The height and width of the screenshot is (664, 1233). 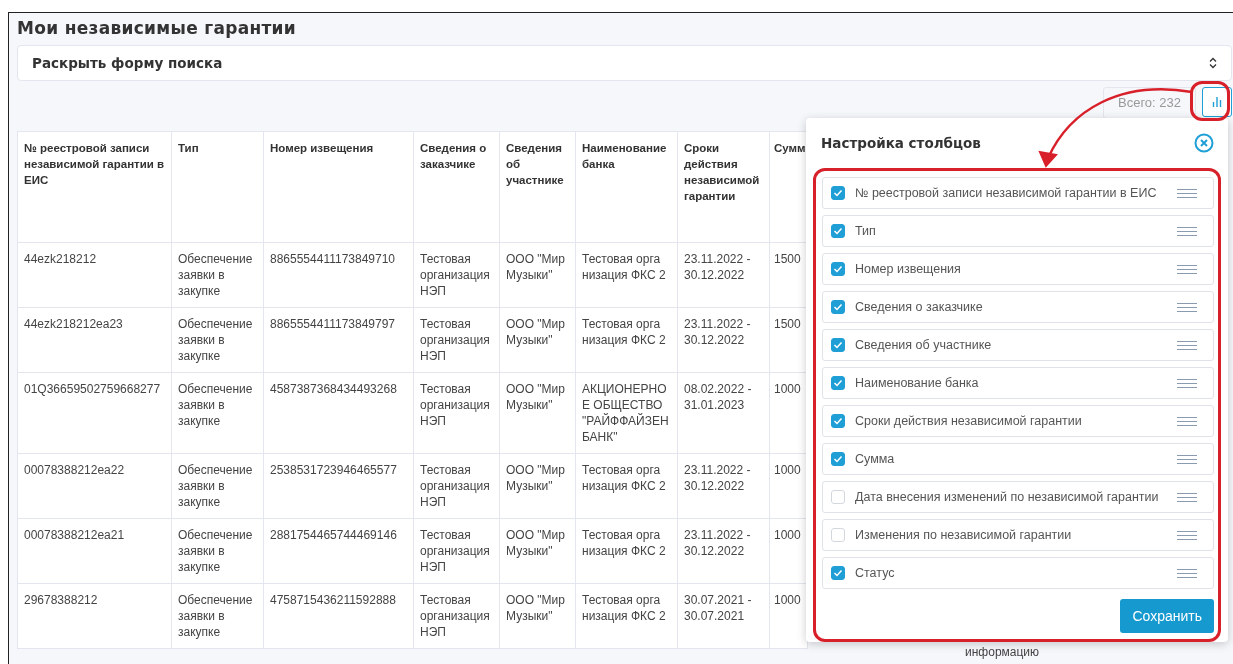 What do you see at coordinates (338, 413) in the screenshot?
I see `table-cell: 4587387368434493268` at bounding box center [338, 413].